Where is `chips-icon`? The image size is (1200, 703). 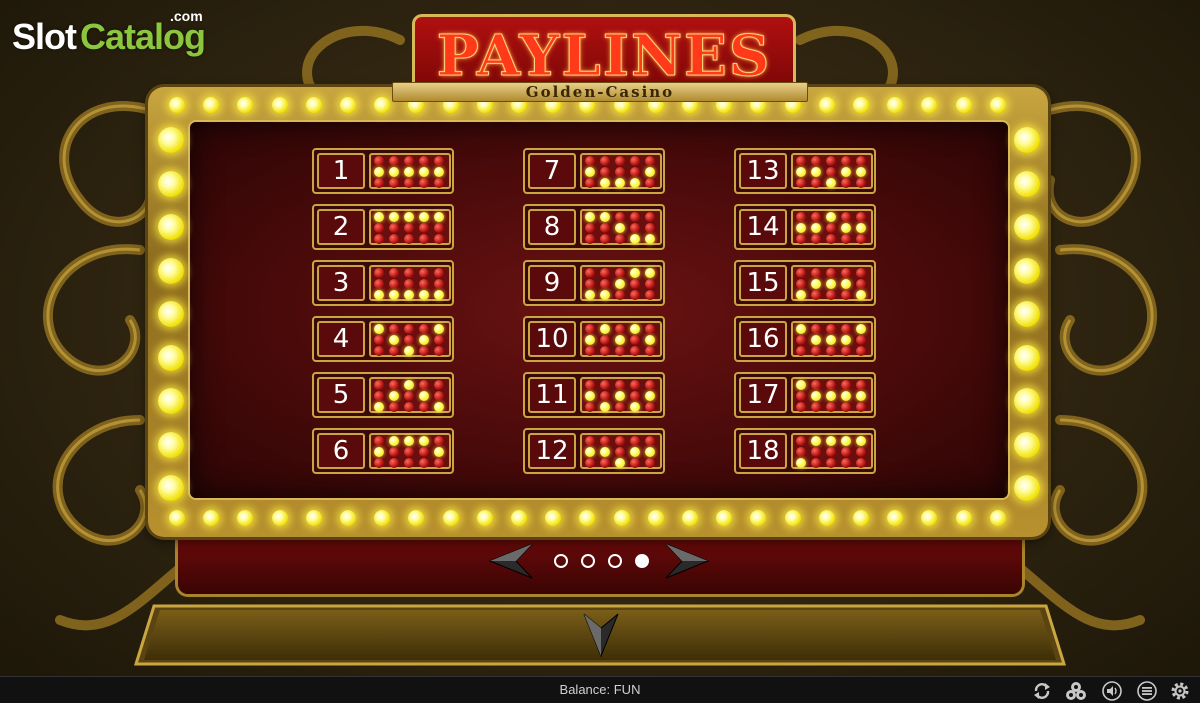
chips-icon is located at coordinates (1076, 691).